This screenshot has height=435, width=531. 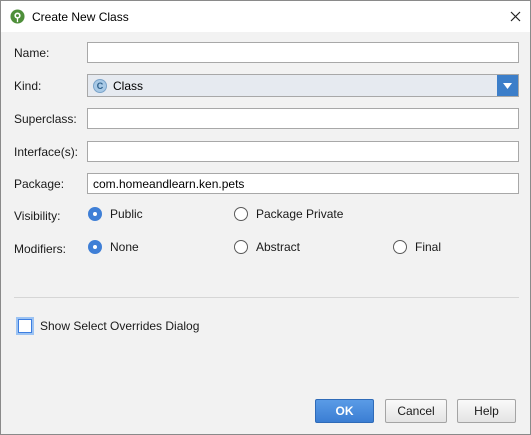 What do you see at coordinates (28, 86) in the screenshot?
I see `kind-label: Kind:` at bounding box center [28, 86].